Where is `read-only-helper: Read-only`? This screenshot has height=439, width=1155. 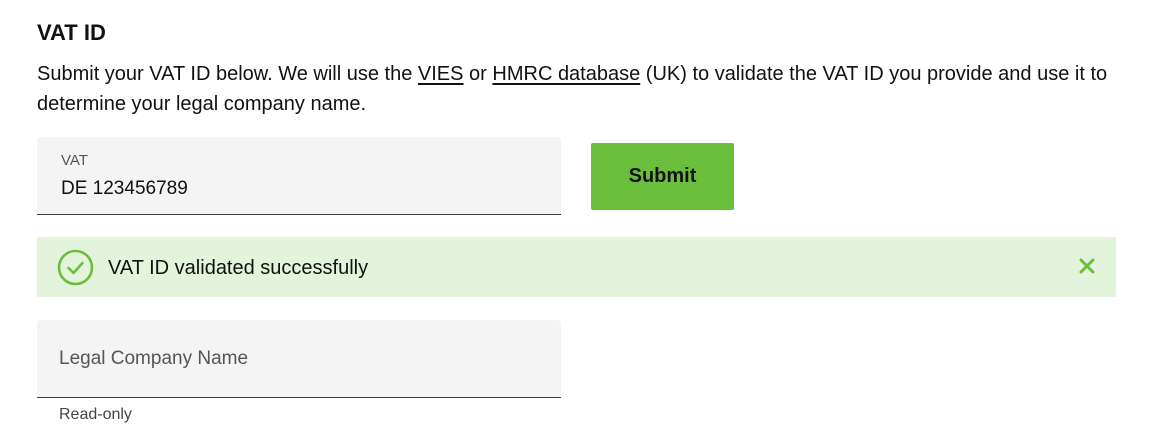 read-only-helper: Read-only is located at coordinates (95, 414).